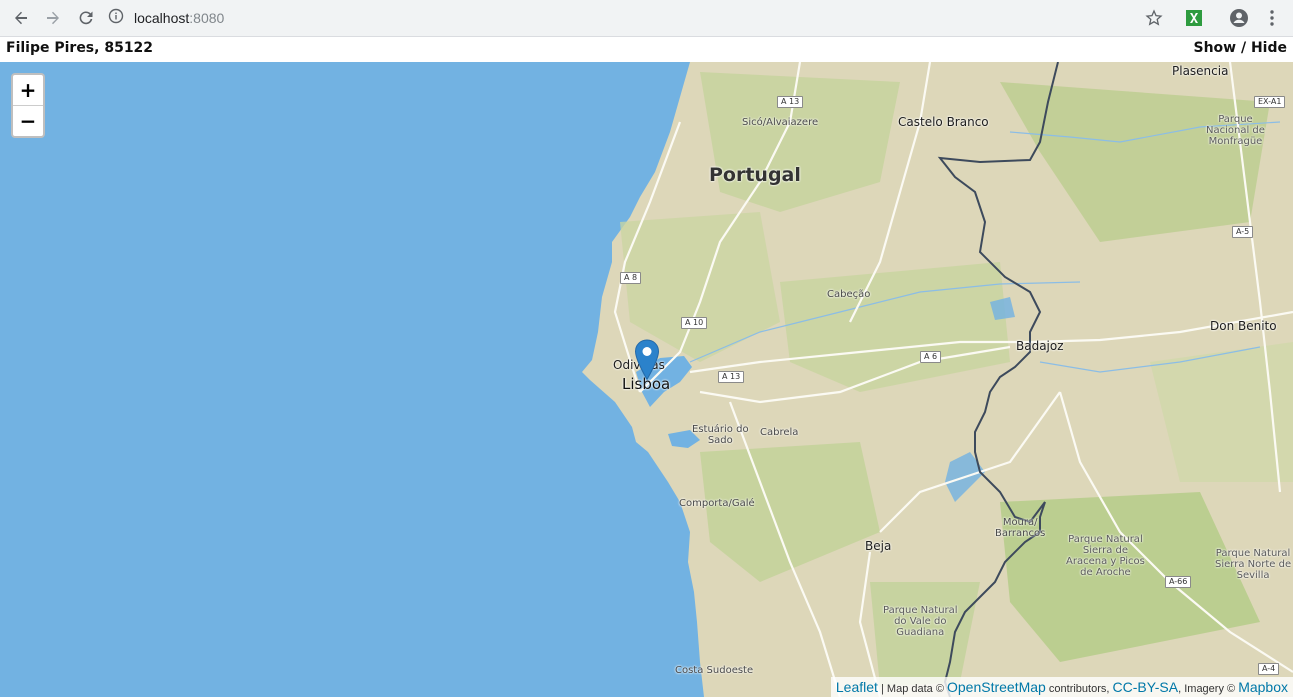  What do you see at coordinates (1269, 669) in the screenshot?
I see `road-shield: A-4` at bounding box center [1269, 669].